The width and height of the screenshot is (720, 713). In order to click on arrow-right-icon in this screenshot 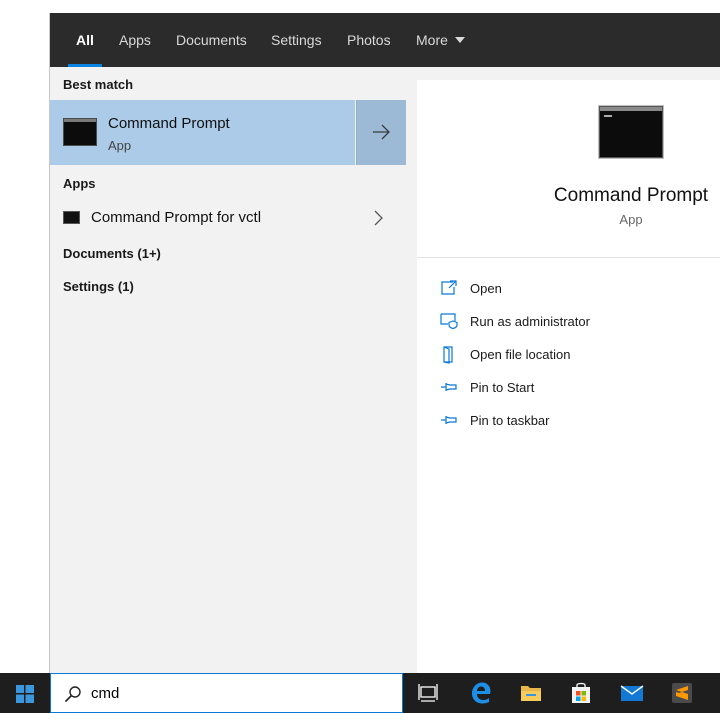, I will do `click(381, 132)`.